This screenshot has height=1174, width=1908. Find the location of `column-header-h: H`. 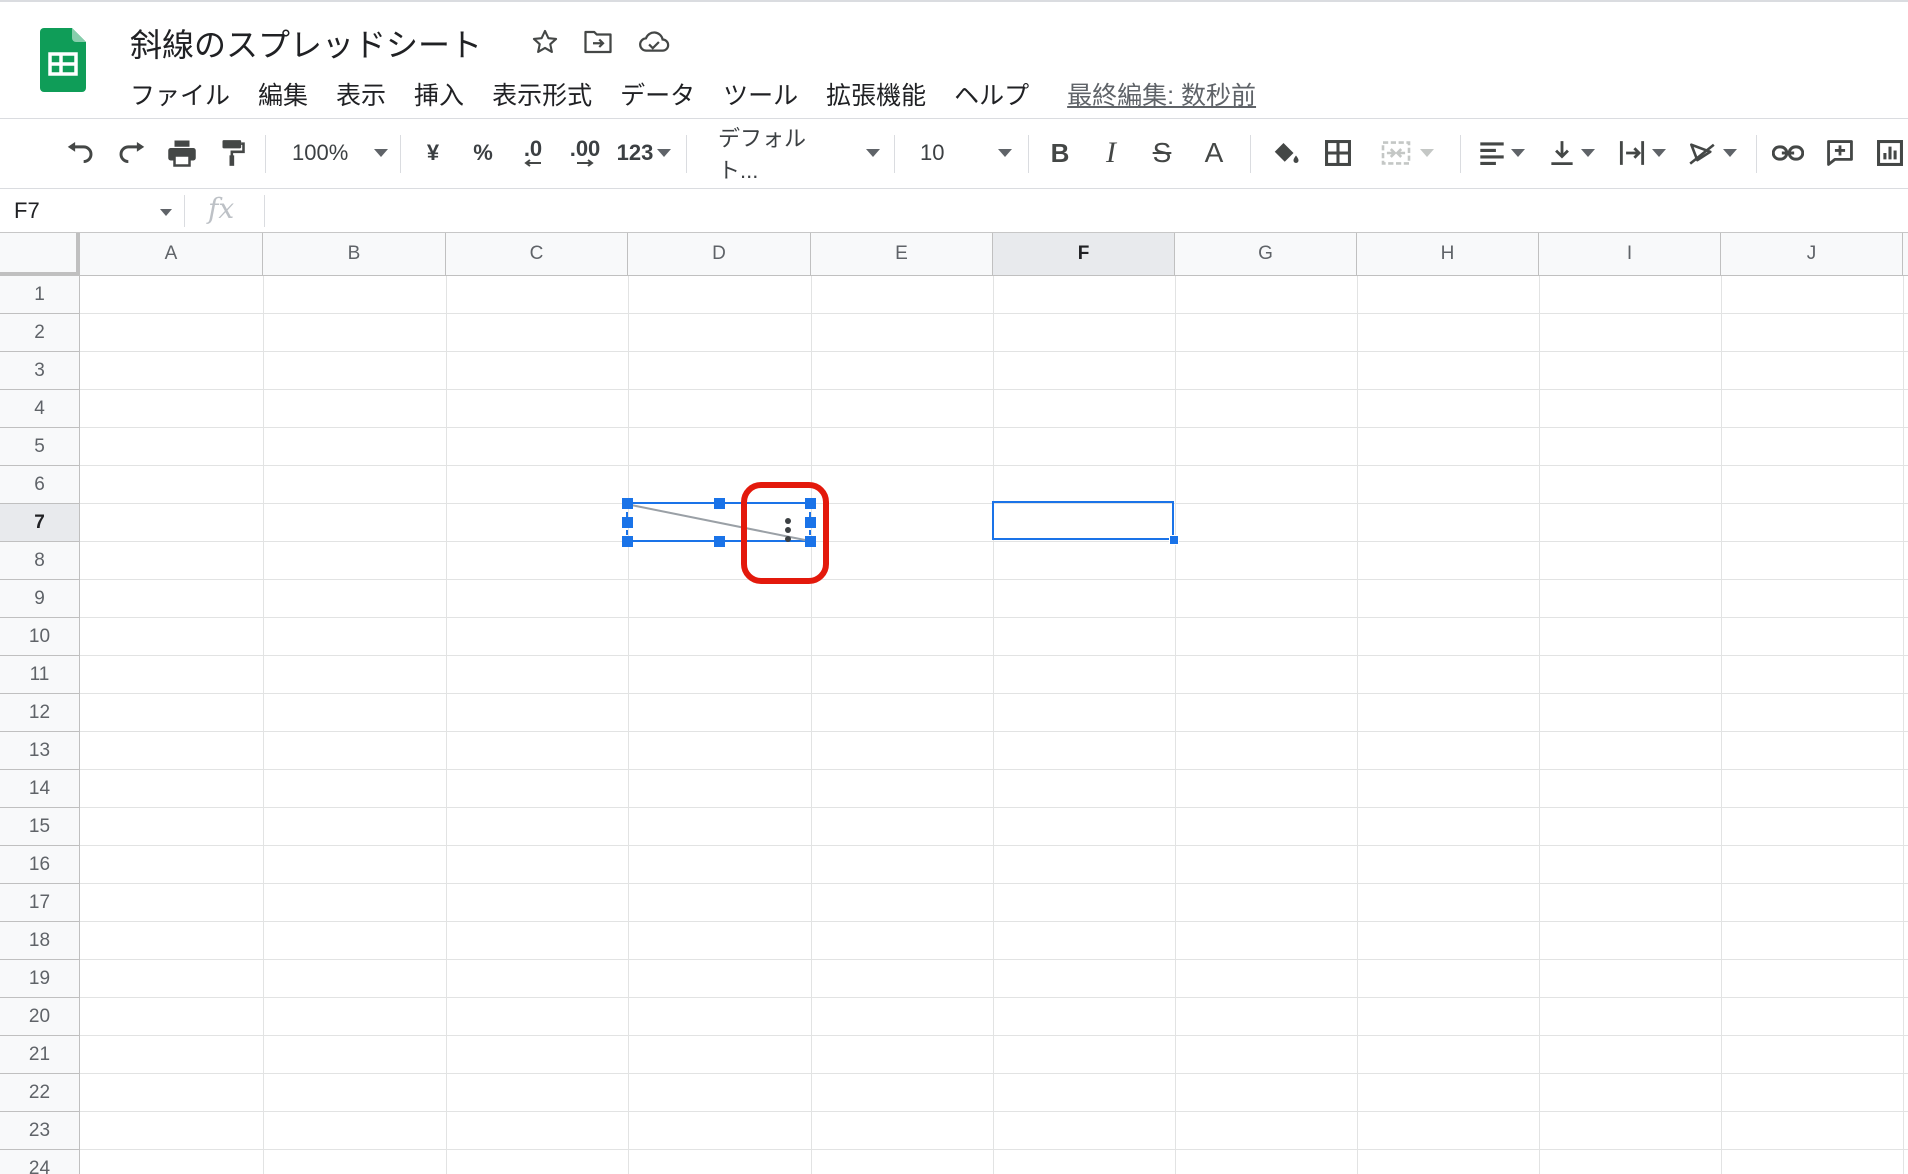

column-header-h: H is located at coordinates (1448, 254).